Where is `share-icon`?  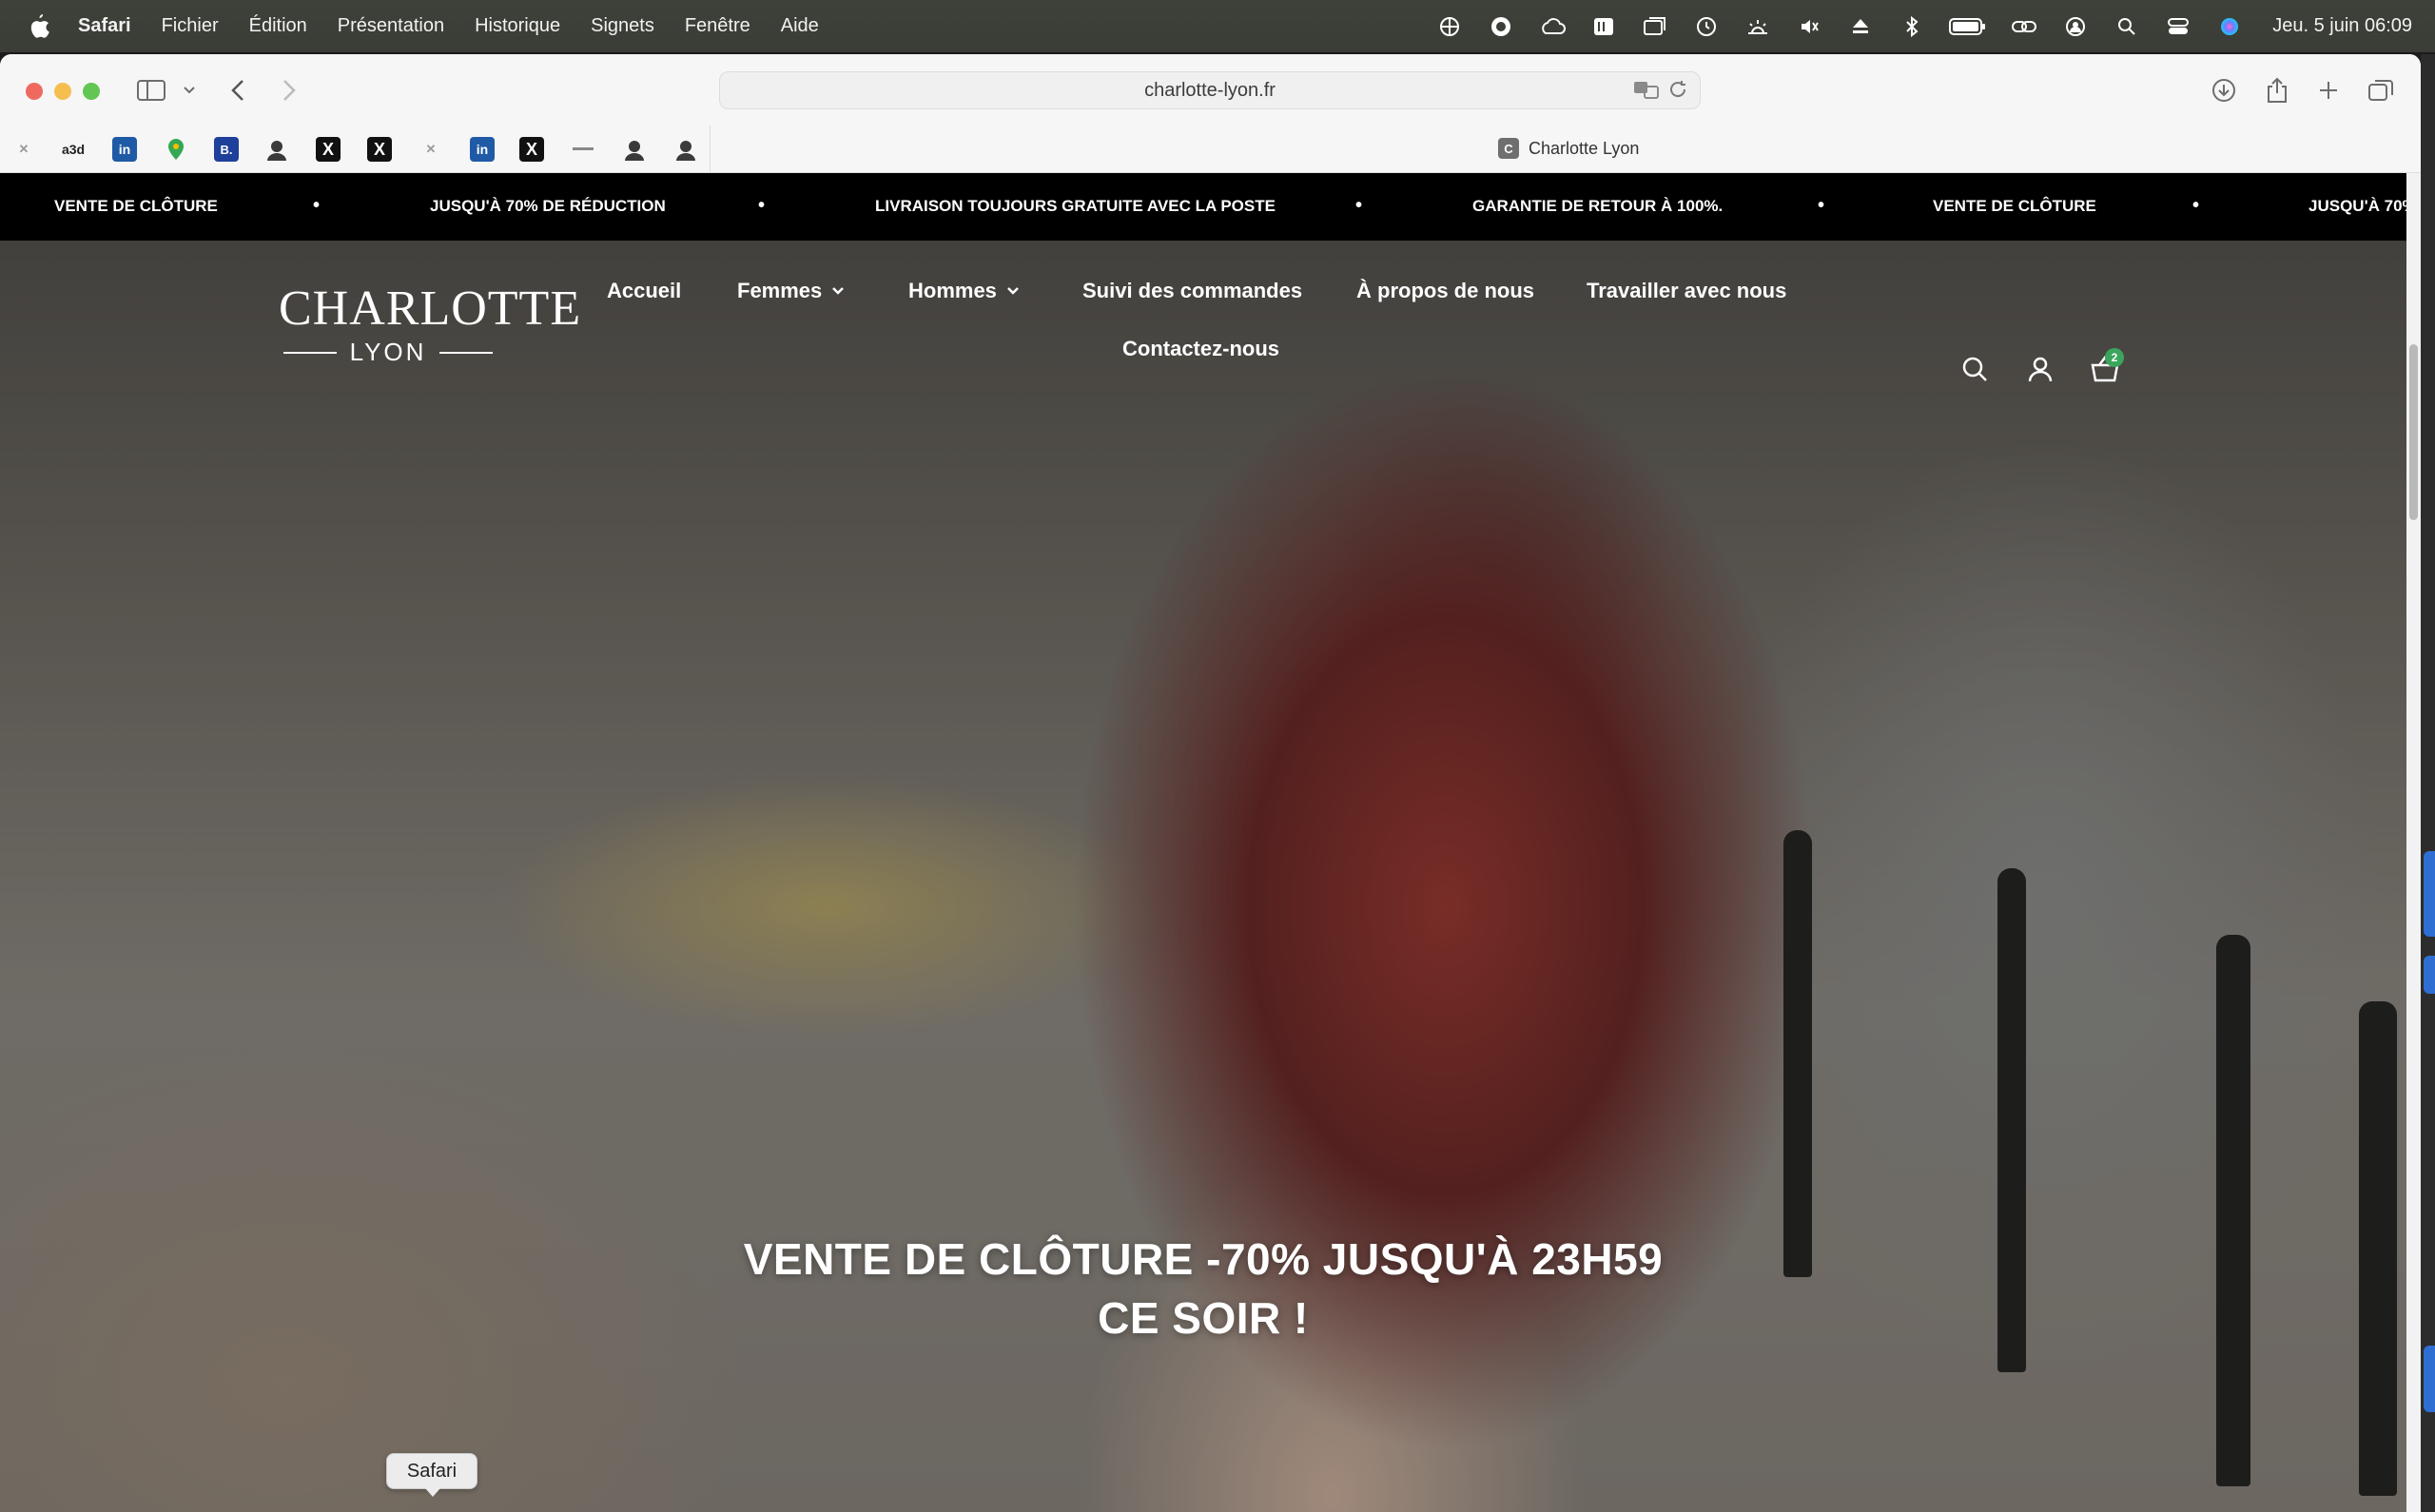 share-icon is located at coordinates (2277, 90).